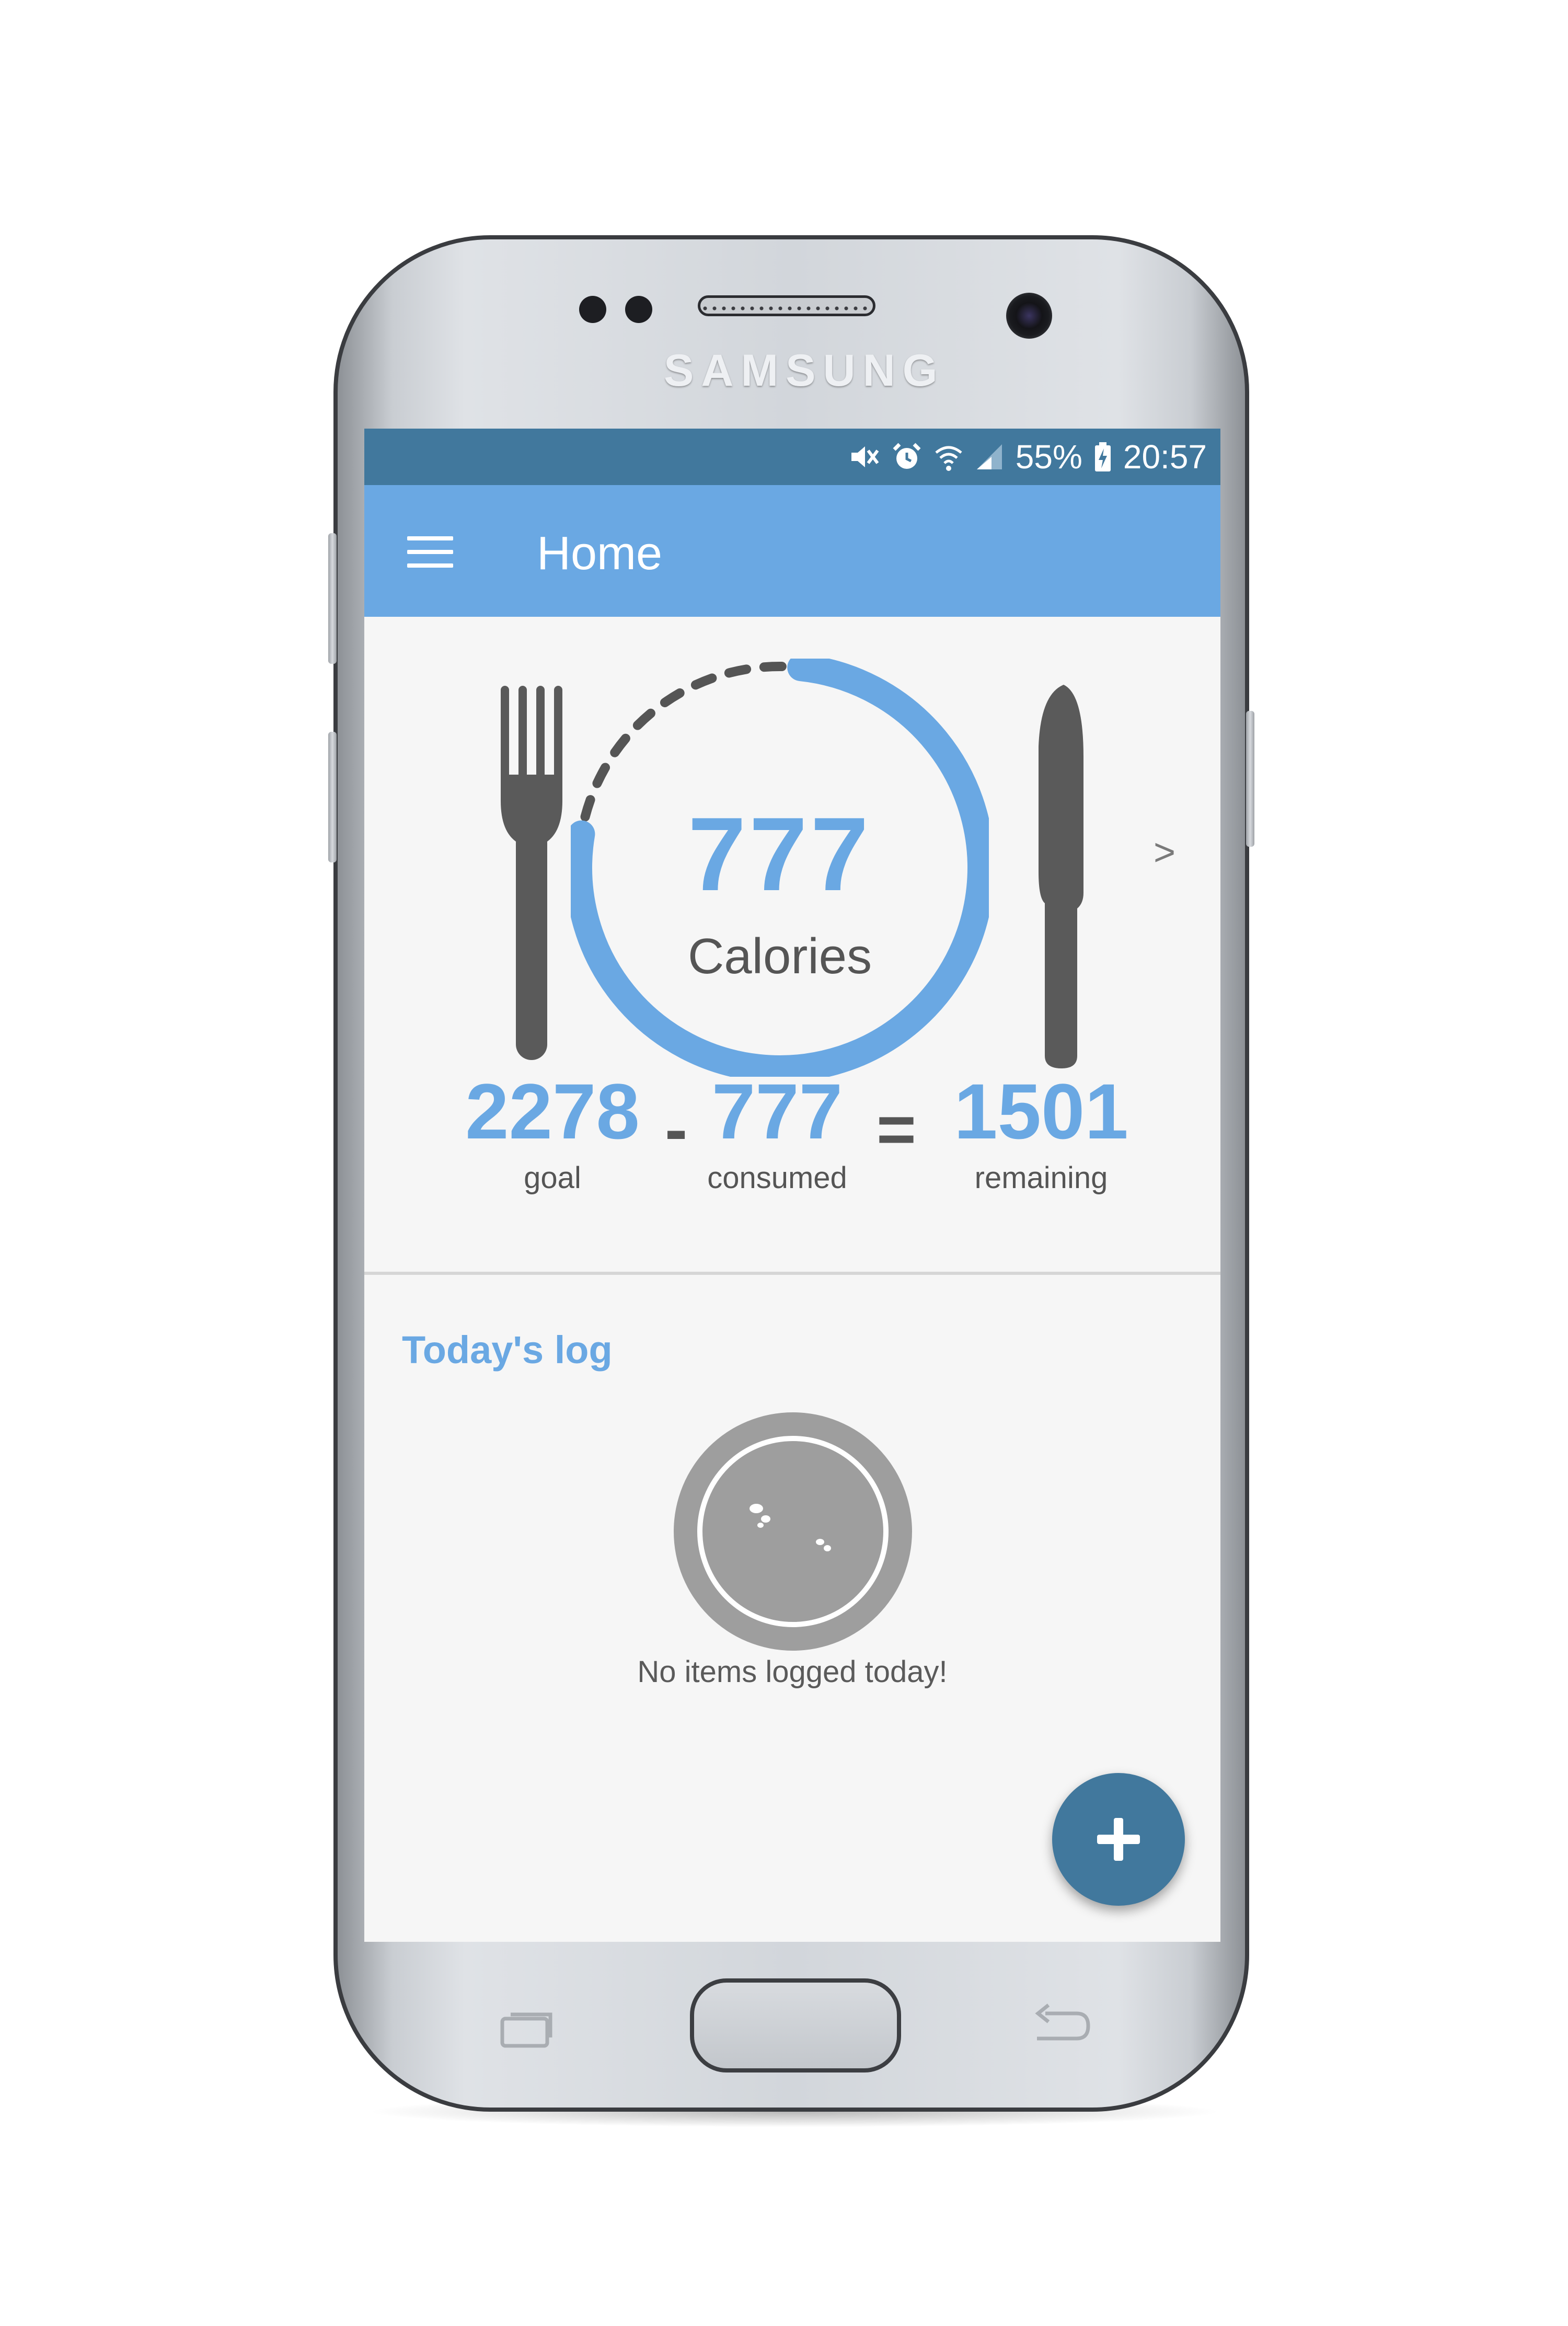  I want to click on front-camera, so click(1029, 316).